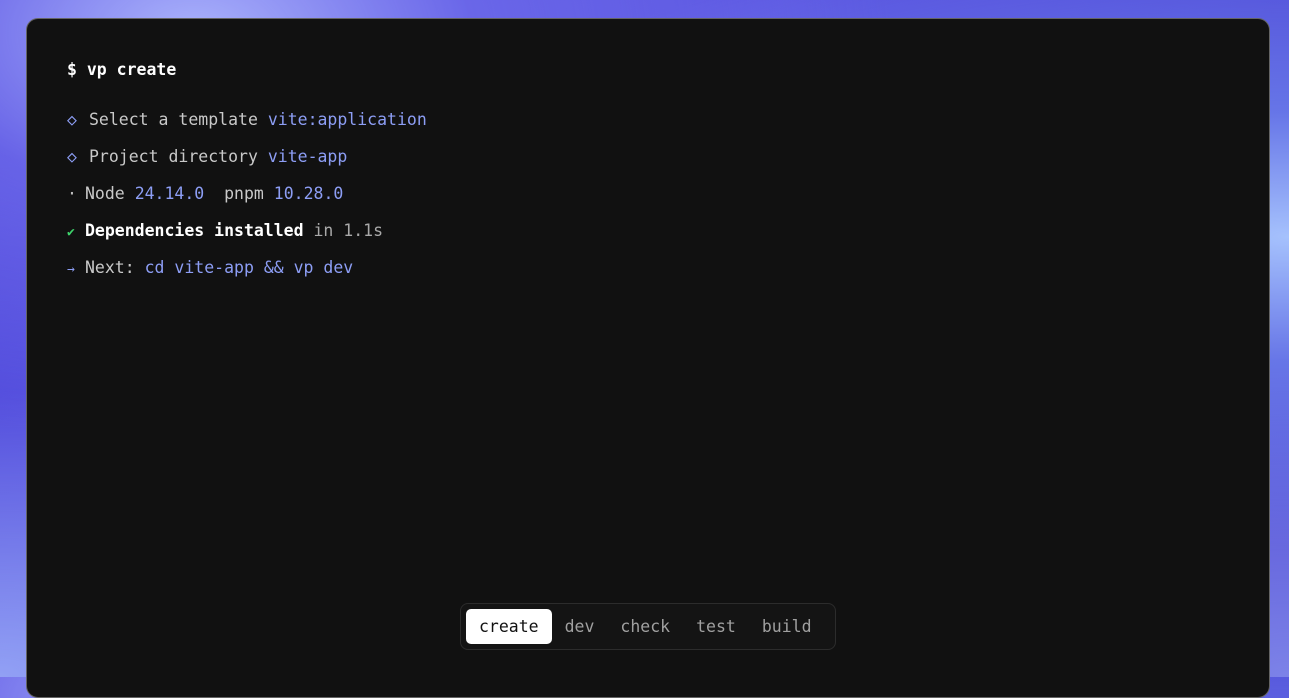  I want to click on template-value: vite:application, so click(347, 119).